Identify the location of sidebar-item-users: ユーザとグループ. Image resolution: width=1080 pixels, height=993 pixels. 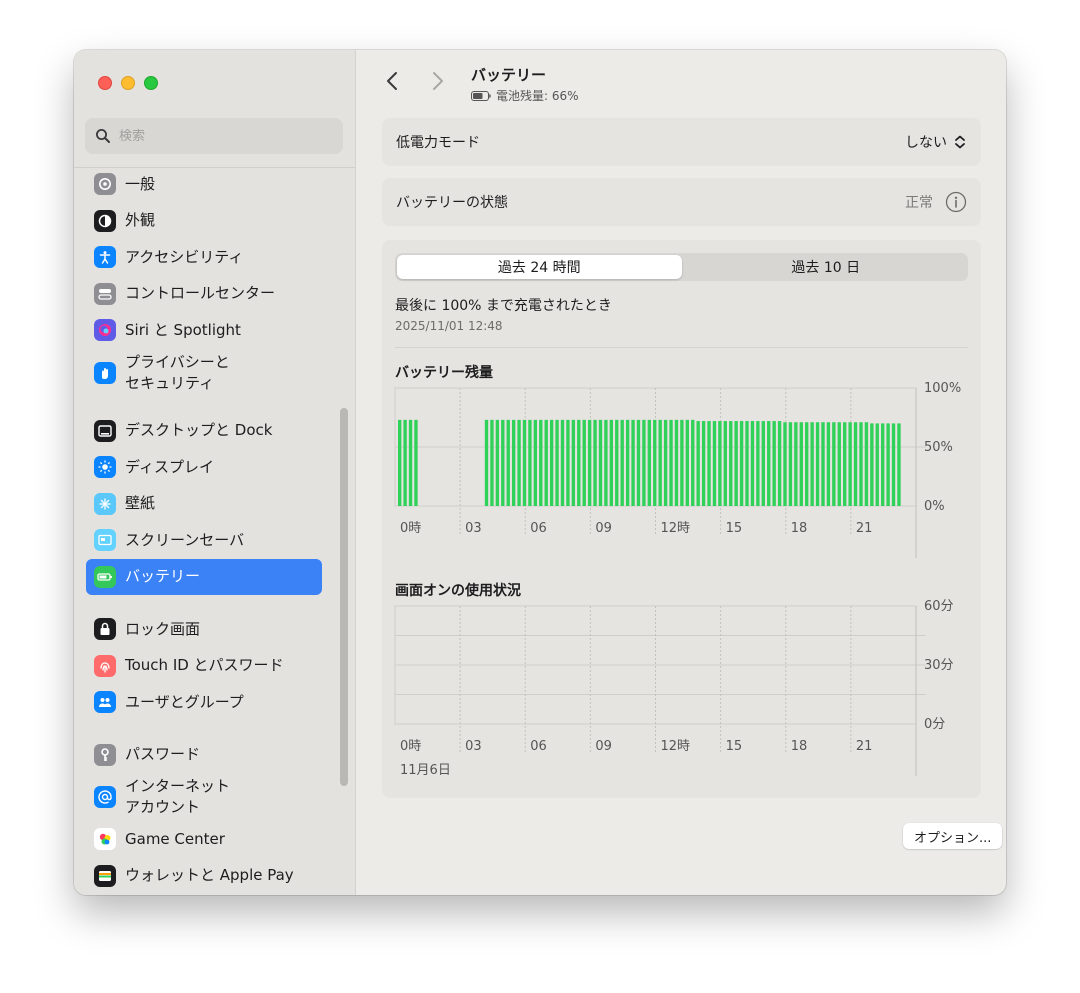
(204, 702).